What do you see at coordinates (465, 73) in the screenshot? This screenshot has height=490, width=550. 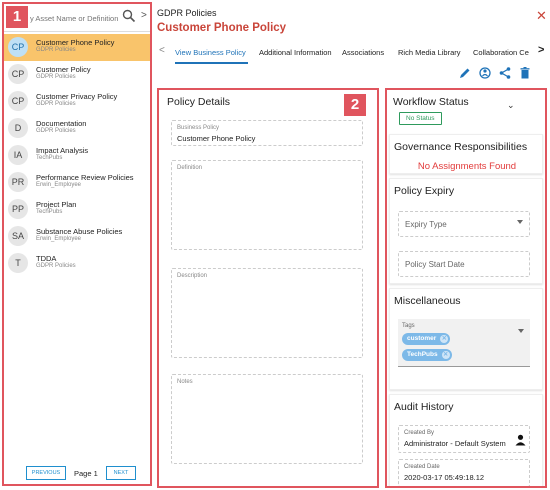 I see `edit-icon` at bounding box center [465, 73].